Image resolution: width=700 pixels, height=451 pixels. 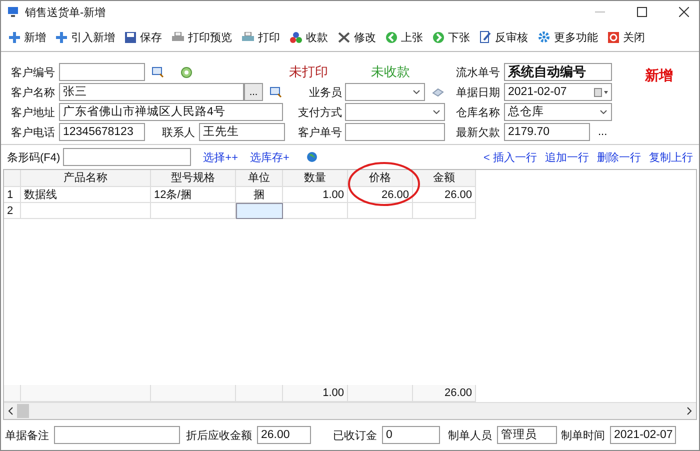 What do you see at coordinates (390, 72) in the screenshot?
I see `payment-status: 未收款` at bounding box center [390, 72].